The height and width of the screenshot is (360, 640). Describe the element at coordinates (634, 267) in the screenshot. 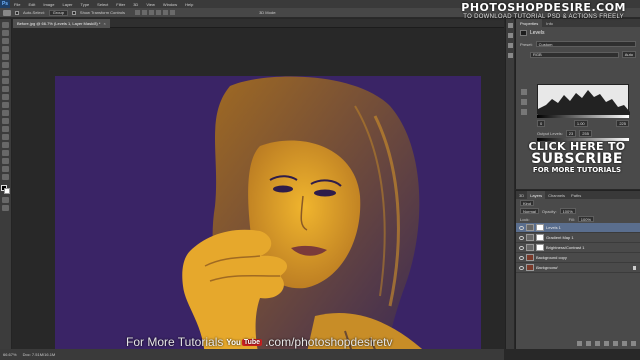

I see `lock-icon` at that location.